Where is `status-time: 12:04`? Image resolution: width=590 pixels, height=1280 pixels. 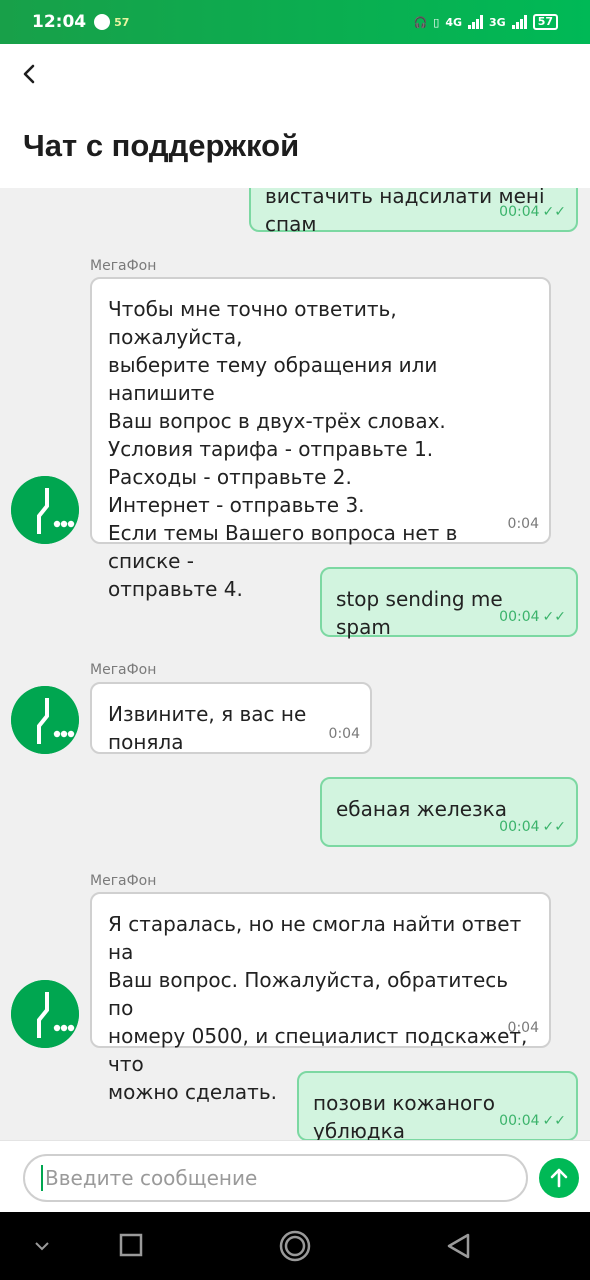 status-time: 12:04 is located at coordinates (59, 22).